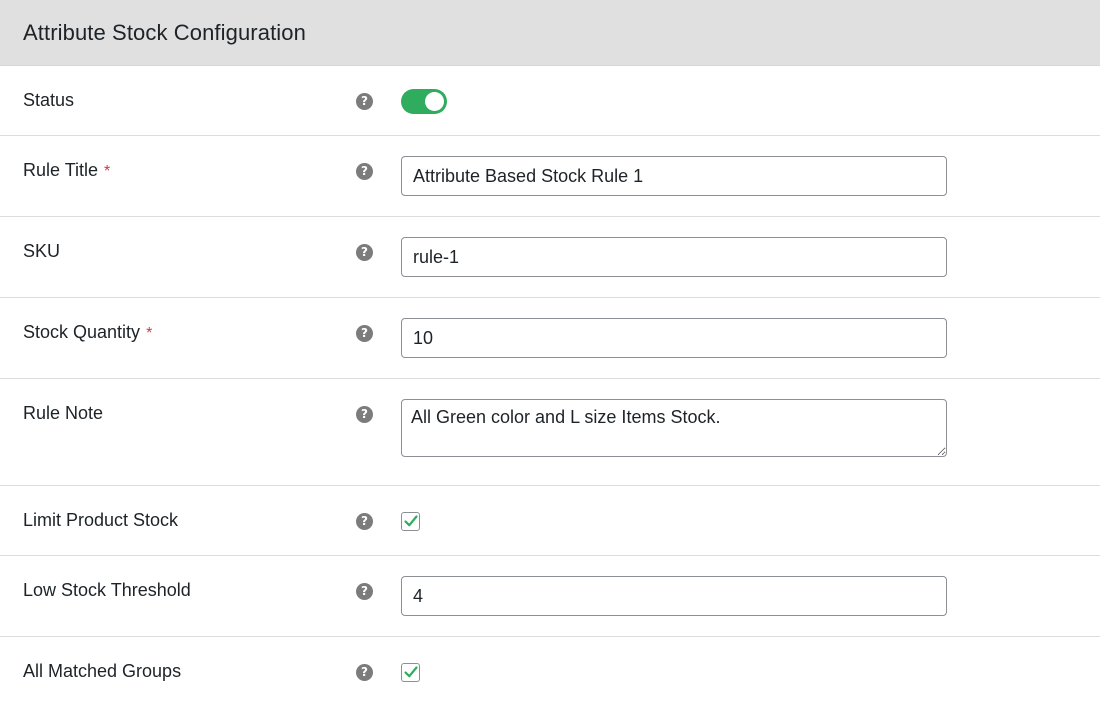 Image resolution: width=1100 pixels, height=702 pixels. I want to click on stock-quantity-label: Stock Quantity *, so click(87, 332).